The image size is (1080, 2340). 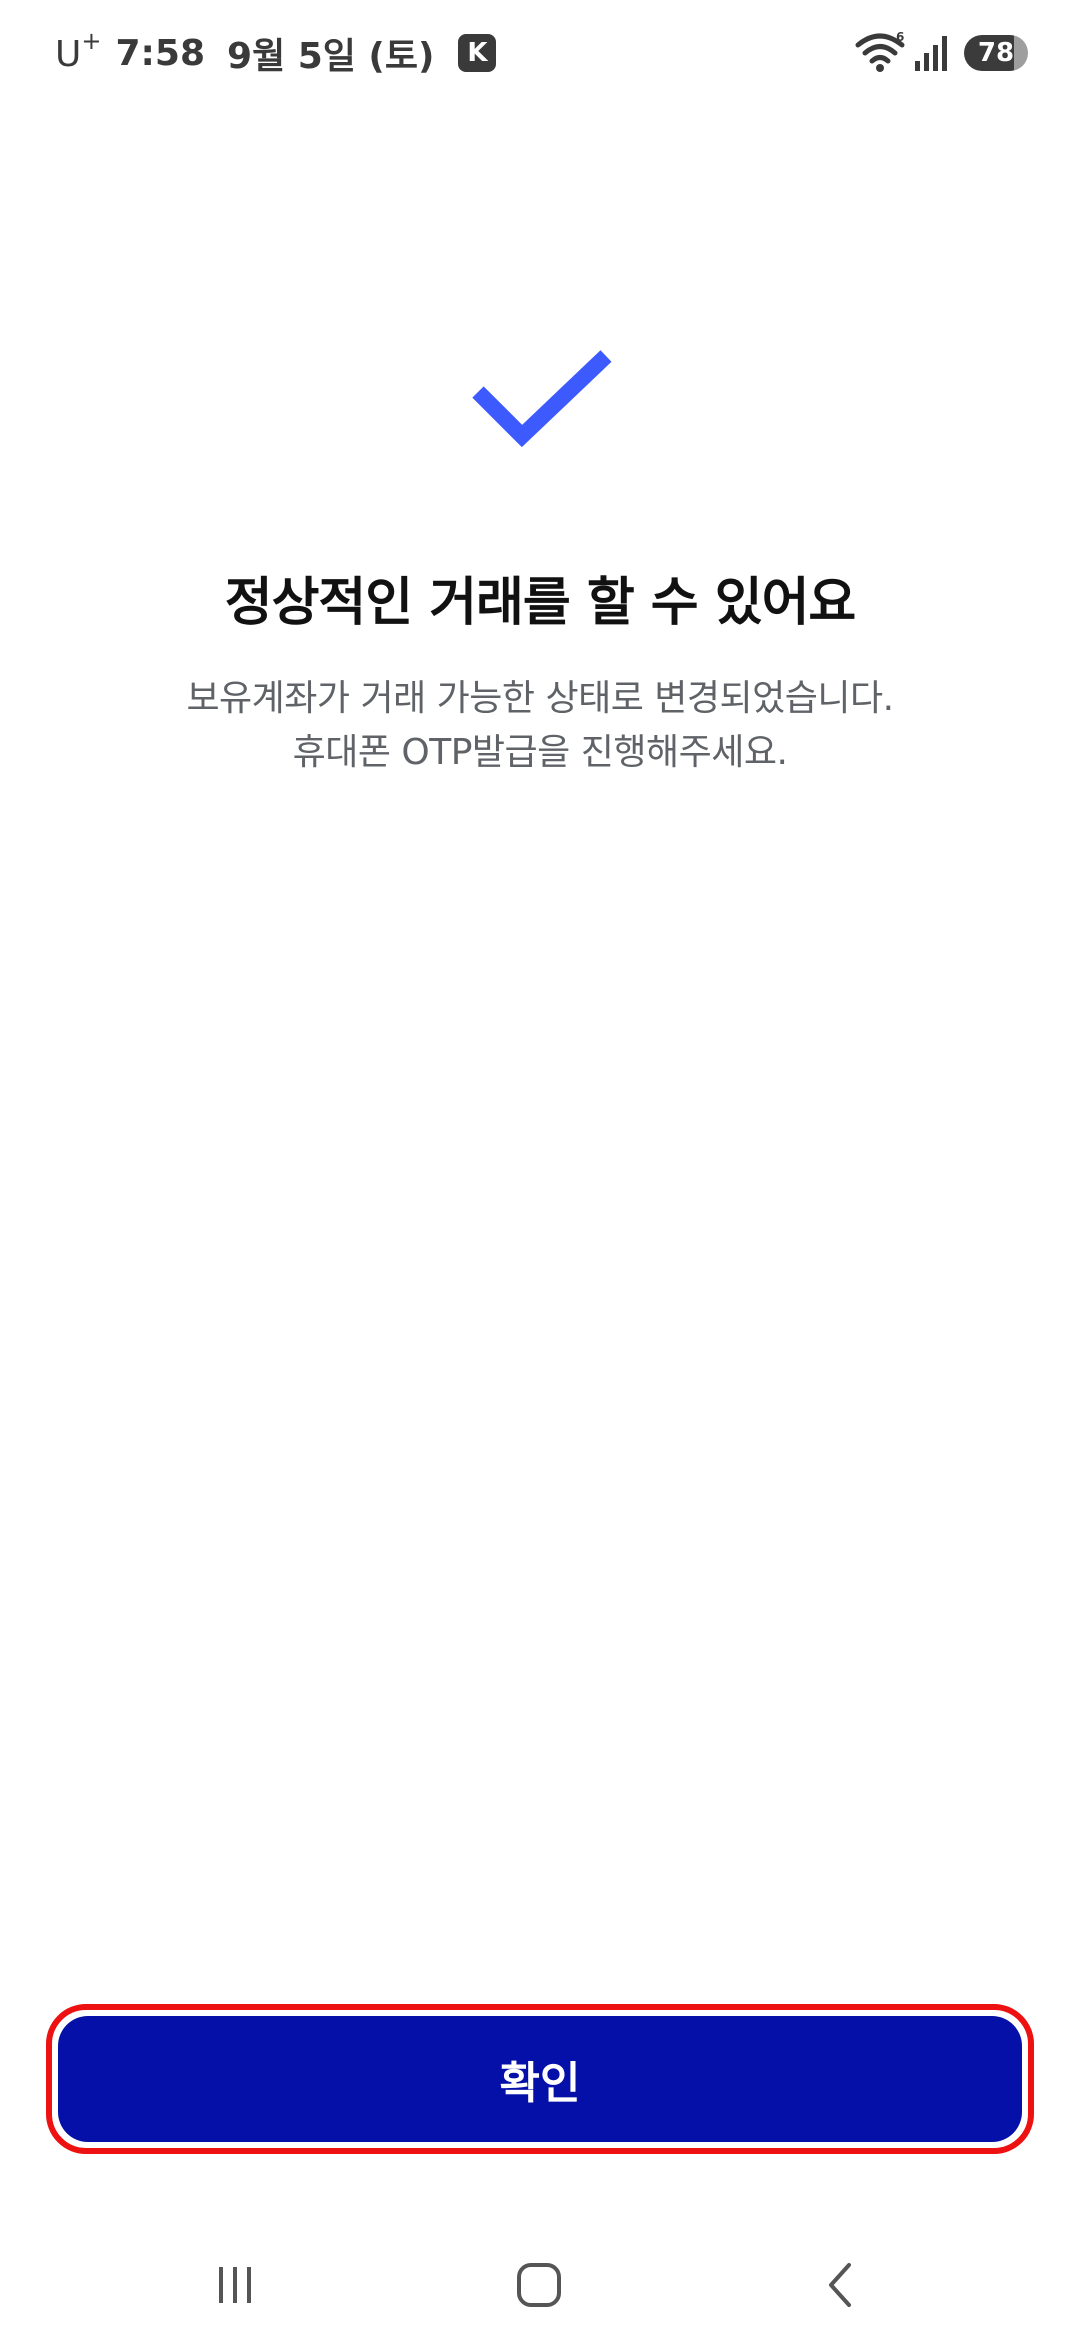 What do you see at coordinates (880, 51) in the screenshot?
I see `wifi-icon: 6` at bounding box center [880, 51].